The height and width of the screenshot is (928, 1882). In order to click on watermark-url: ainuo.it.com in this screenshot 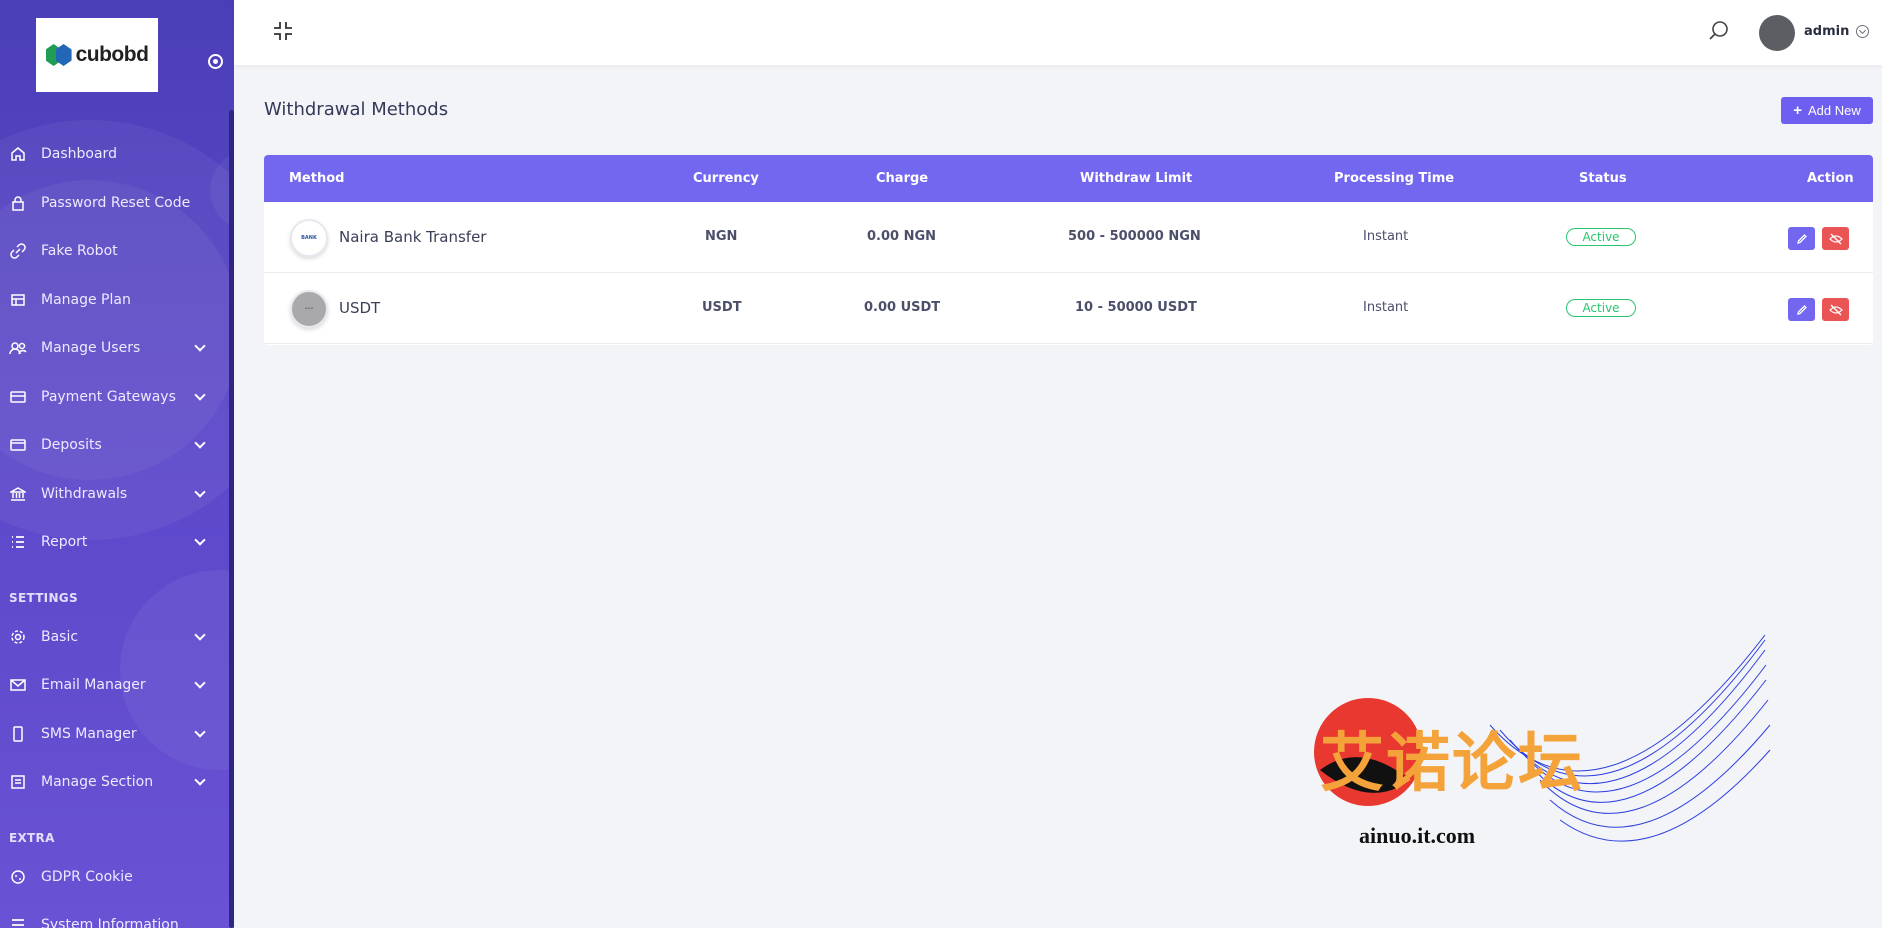, I will do `click(1417, 835)`.